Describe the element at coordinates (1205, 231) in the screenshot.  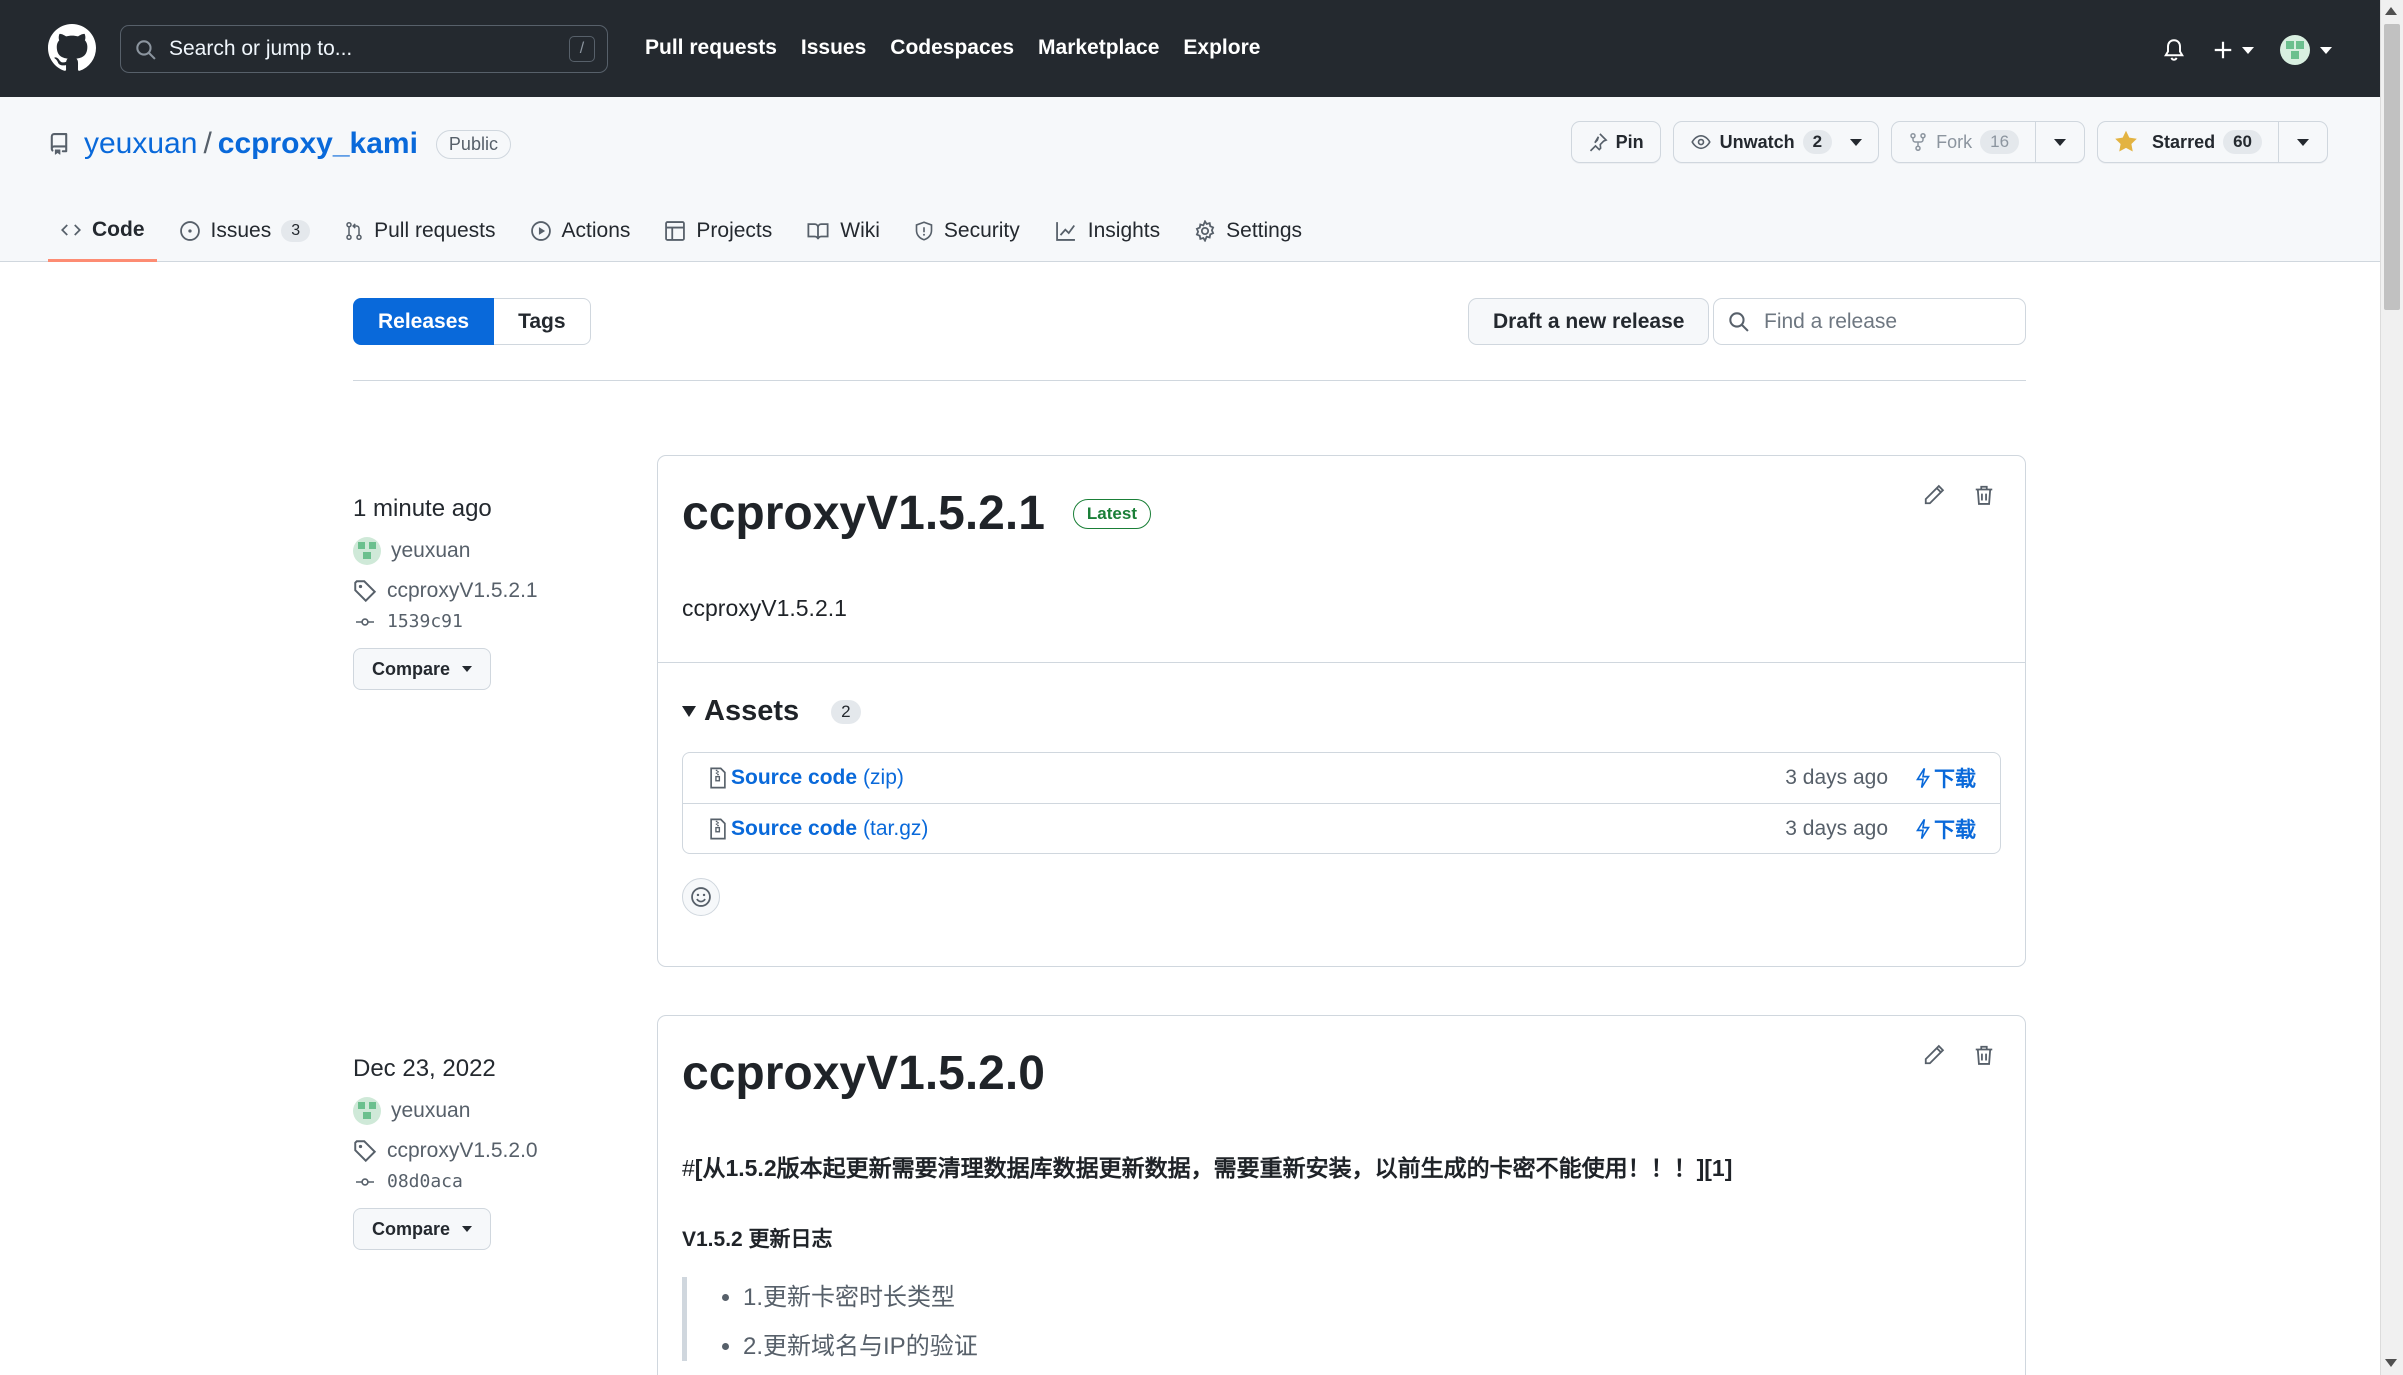
I see `gear-icon` at that location.